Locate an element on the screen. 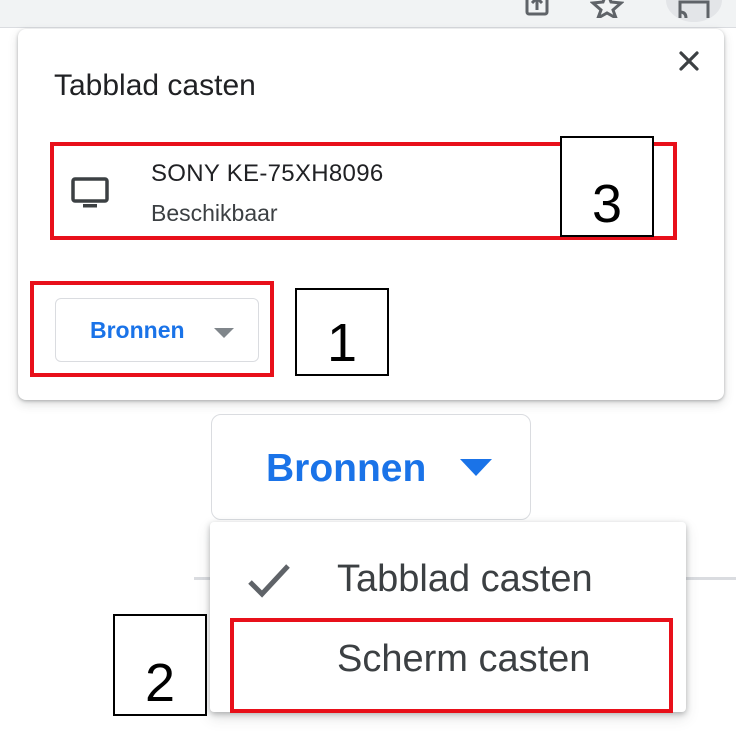 Image resolution: width=736 pixels, height=735 pixels. sources-button-zoomed-label: Bronnen is located at coordinates (346, 468).